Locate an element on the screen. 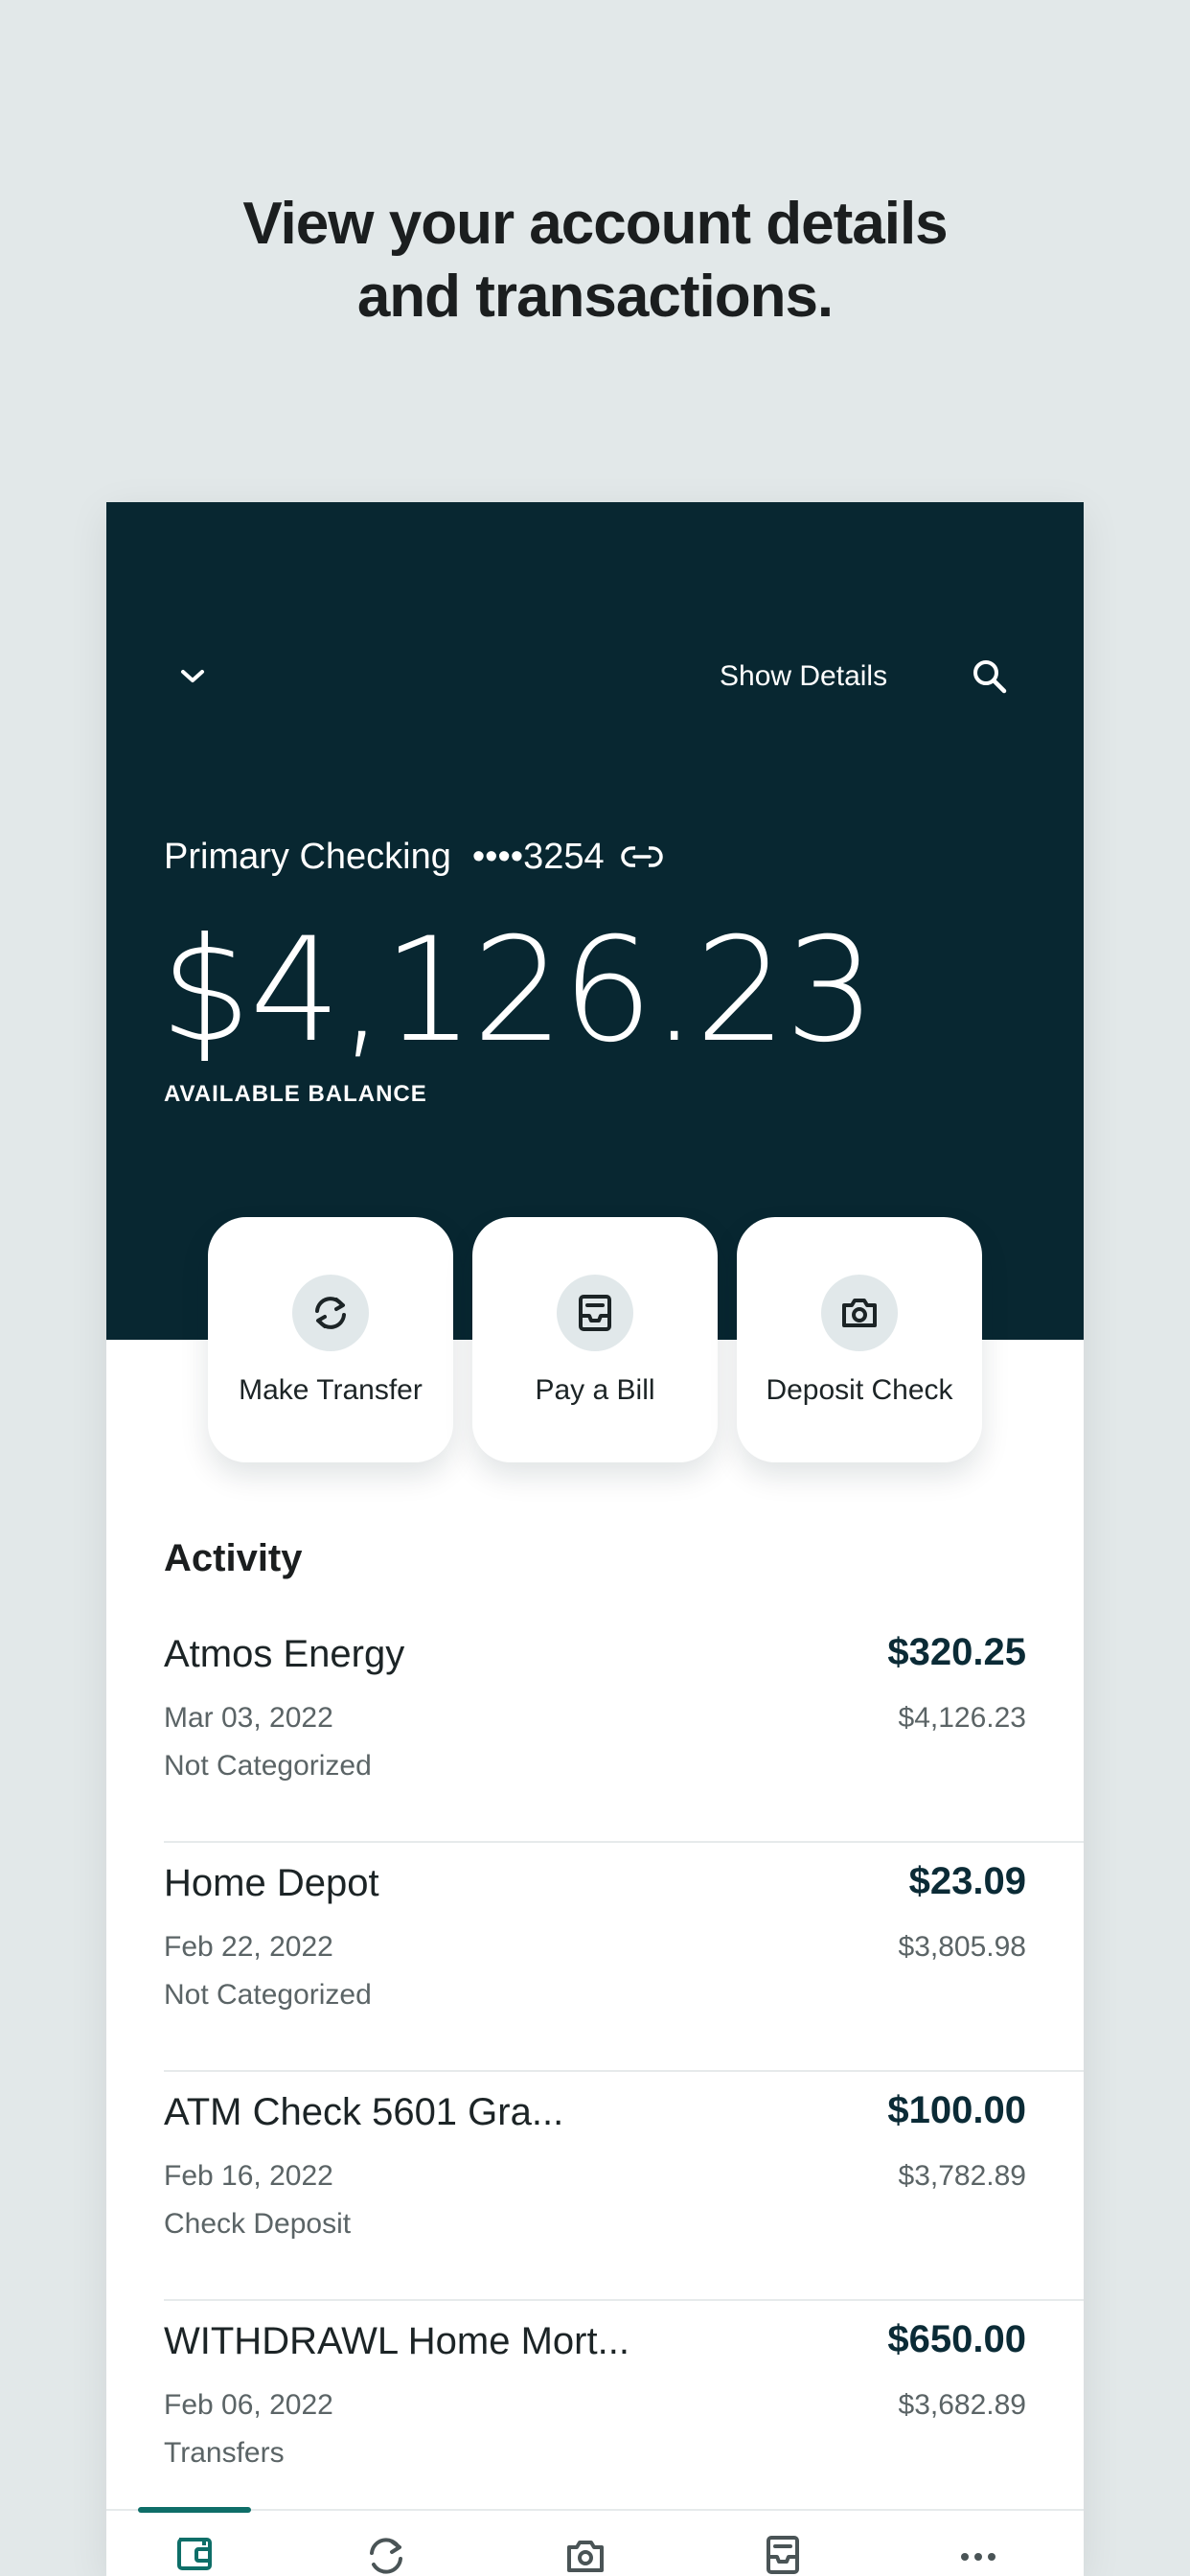  search-button is located at coordinates (990, 677).